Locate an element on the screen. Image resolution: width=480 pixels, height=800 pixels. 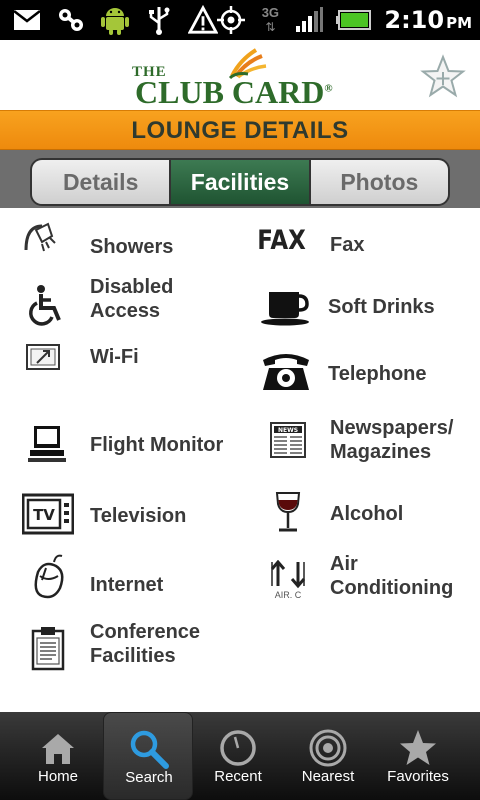
logo-registered: ® is located at coordinates (328, 88).